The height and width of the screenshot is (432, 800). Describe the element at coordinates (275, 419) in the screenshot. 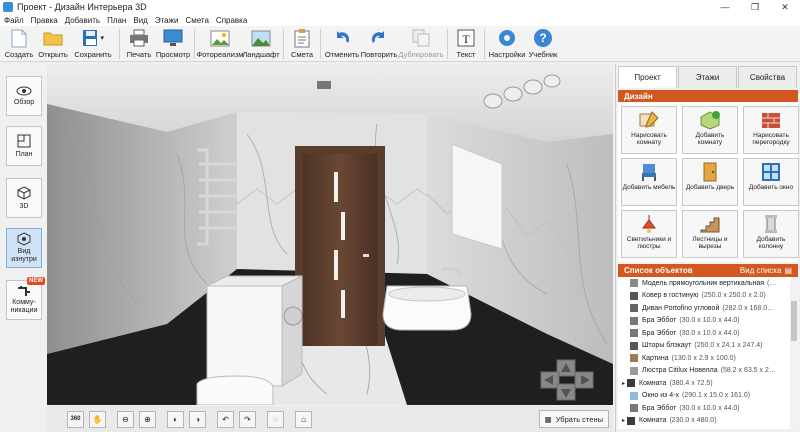

I see `lightbulb-icon: ◌` at that location.